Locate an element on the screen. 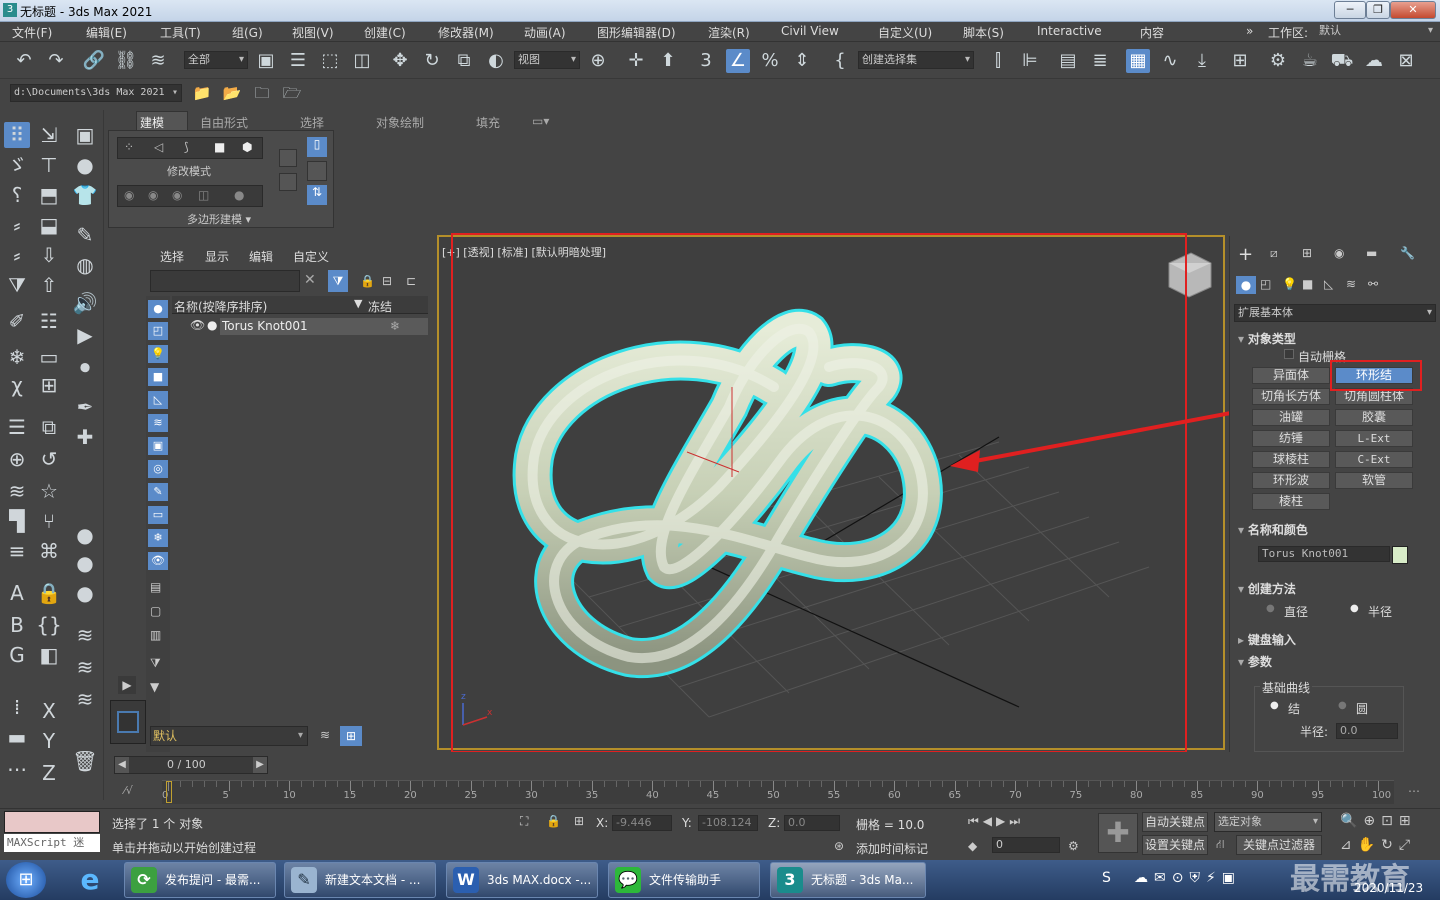 This screenshot has width=1440, height=900. geometry-filter-icon: ● is located at coordinates (158, 309).